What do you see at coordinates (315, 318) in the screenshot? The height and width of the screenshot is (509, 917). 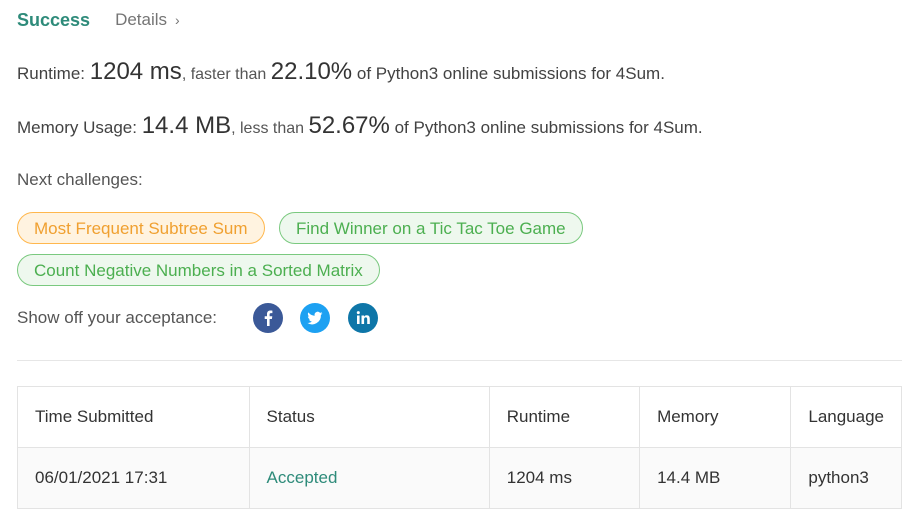 I see `twitter-icon` at bounding box center [315, 318].